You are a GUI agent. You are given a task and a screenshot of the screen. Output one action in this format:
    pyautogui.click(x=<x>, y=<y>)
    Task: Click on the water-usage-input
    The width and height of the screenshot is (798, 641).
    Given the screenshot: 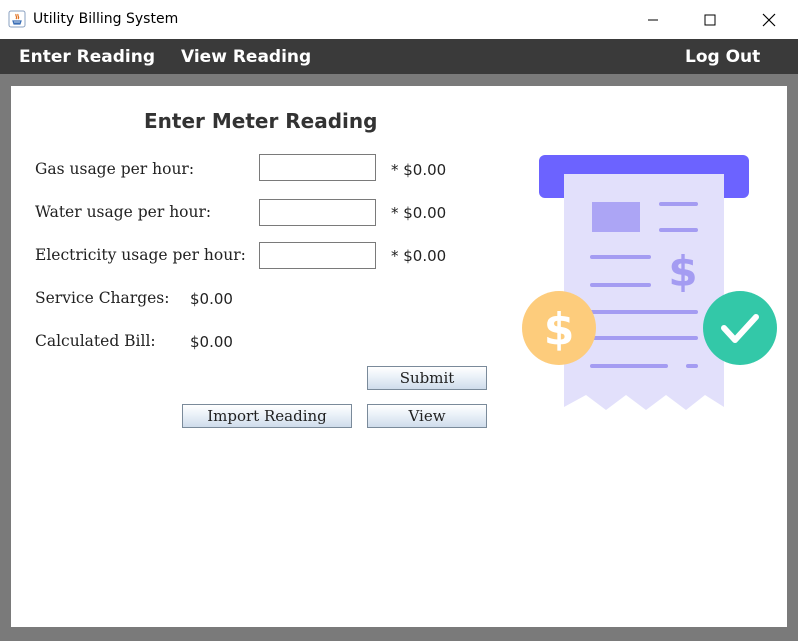 What is the action you would take?
    pyautogui.click(x=317, y=212)
    